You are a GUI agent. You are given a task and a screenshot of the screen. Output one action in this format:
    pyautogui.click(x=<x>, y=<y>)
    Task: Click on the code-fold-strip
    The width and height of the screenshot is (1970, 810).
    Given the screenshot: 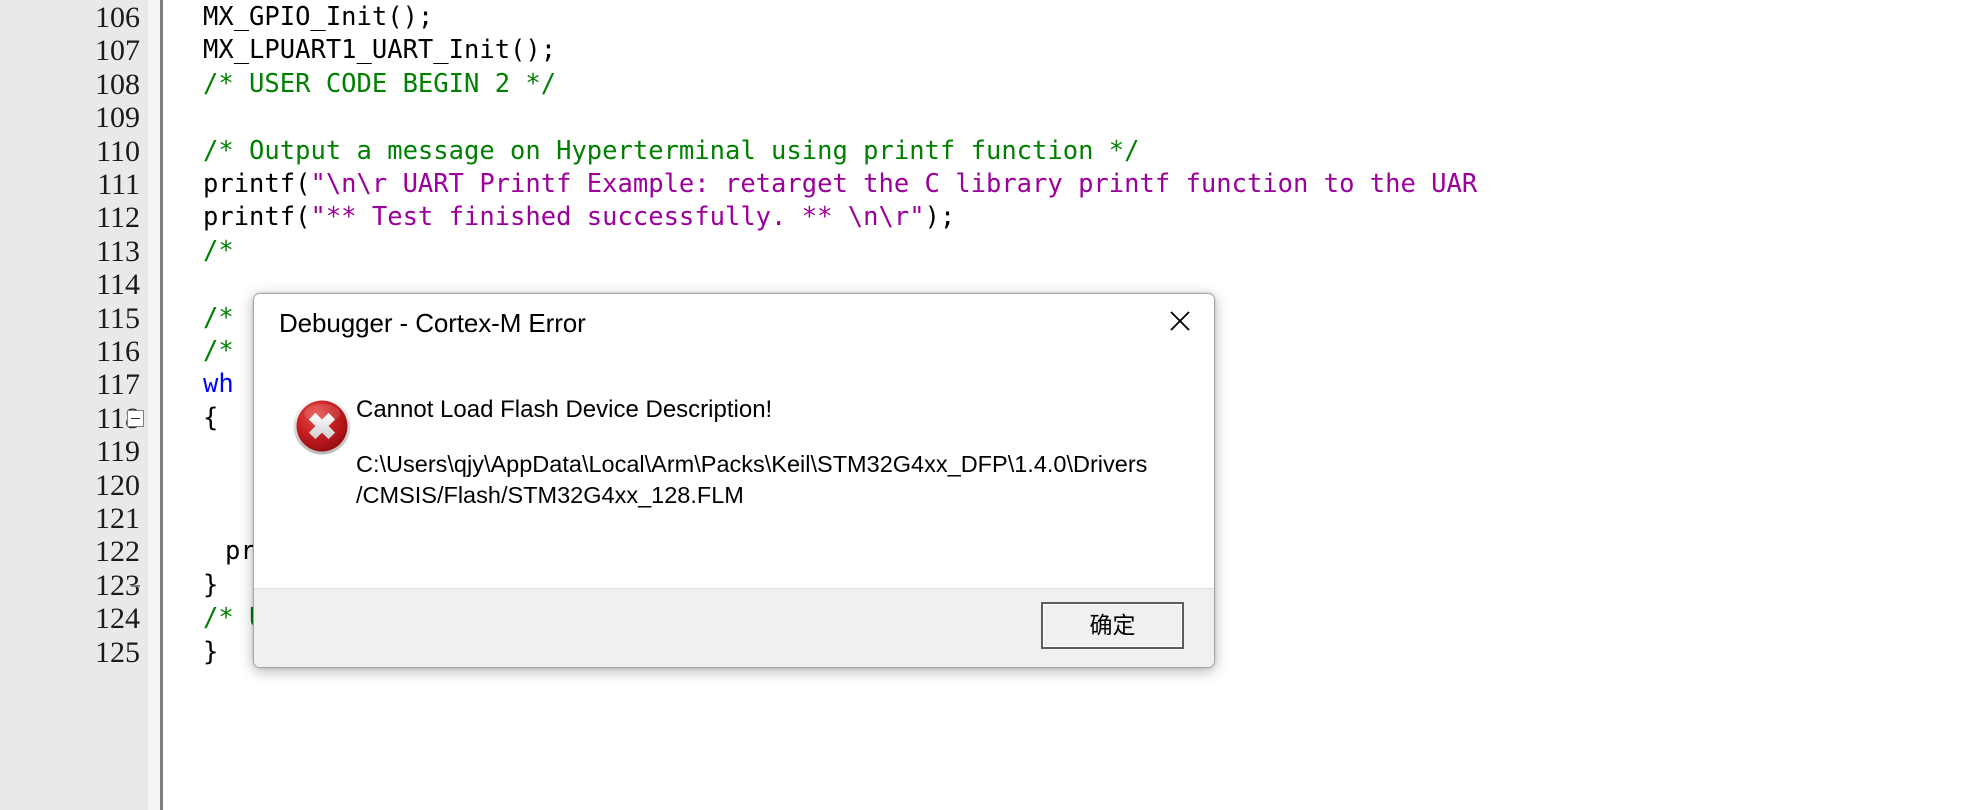 What is the action you would take?
    pyautogui.click(x=154, y=405)
    